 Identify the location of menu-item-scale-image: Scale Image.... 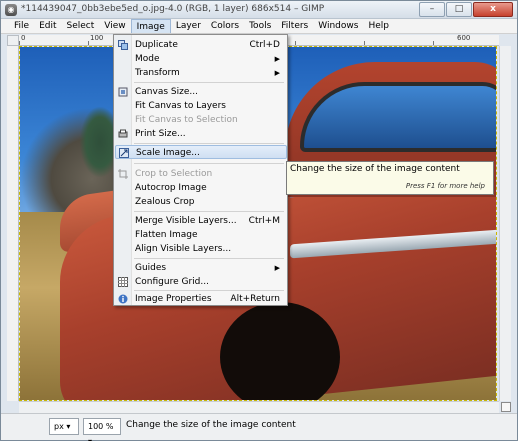
(201, 152).